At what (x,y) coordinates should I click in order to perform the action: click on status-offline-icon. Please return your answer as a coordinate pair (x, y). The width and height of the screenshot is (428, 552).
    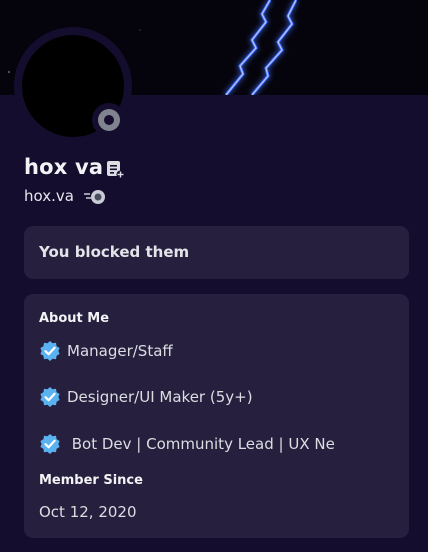
    Looking at the image, I should click on (109, 120).